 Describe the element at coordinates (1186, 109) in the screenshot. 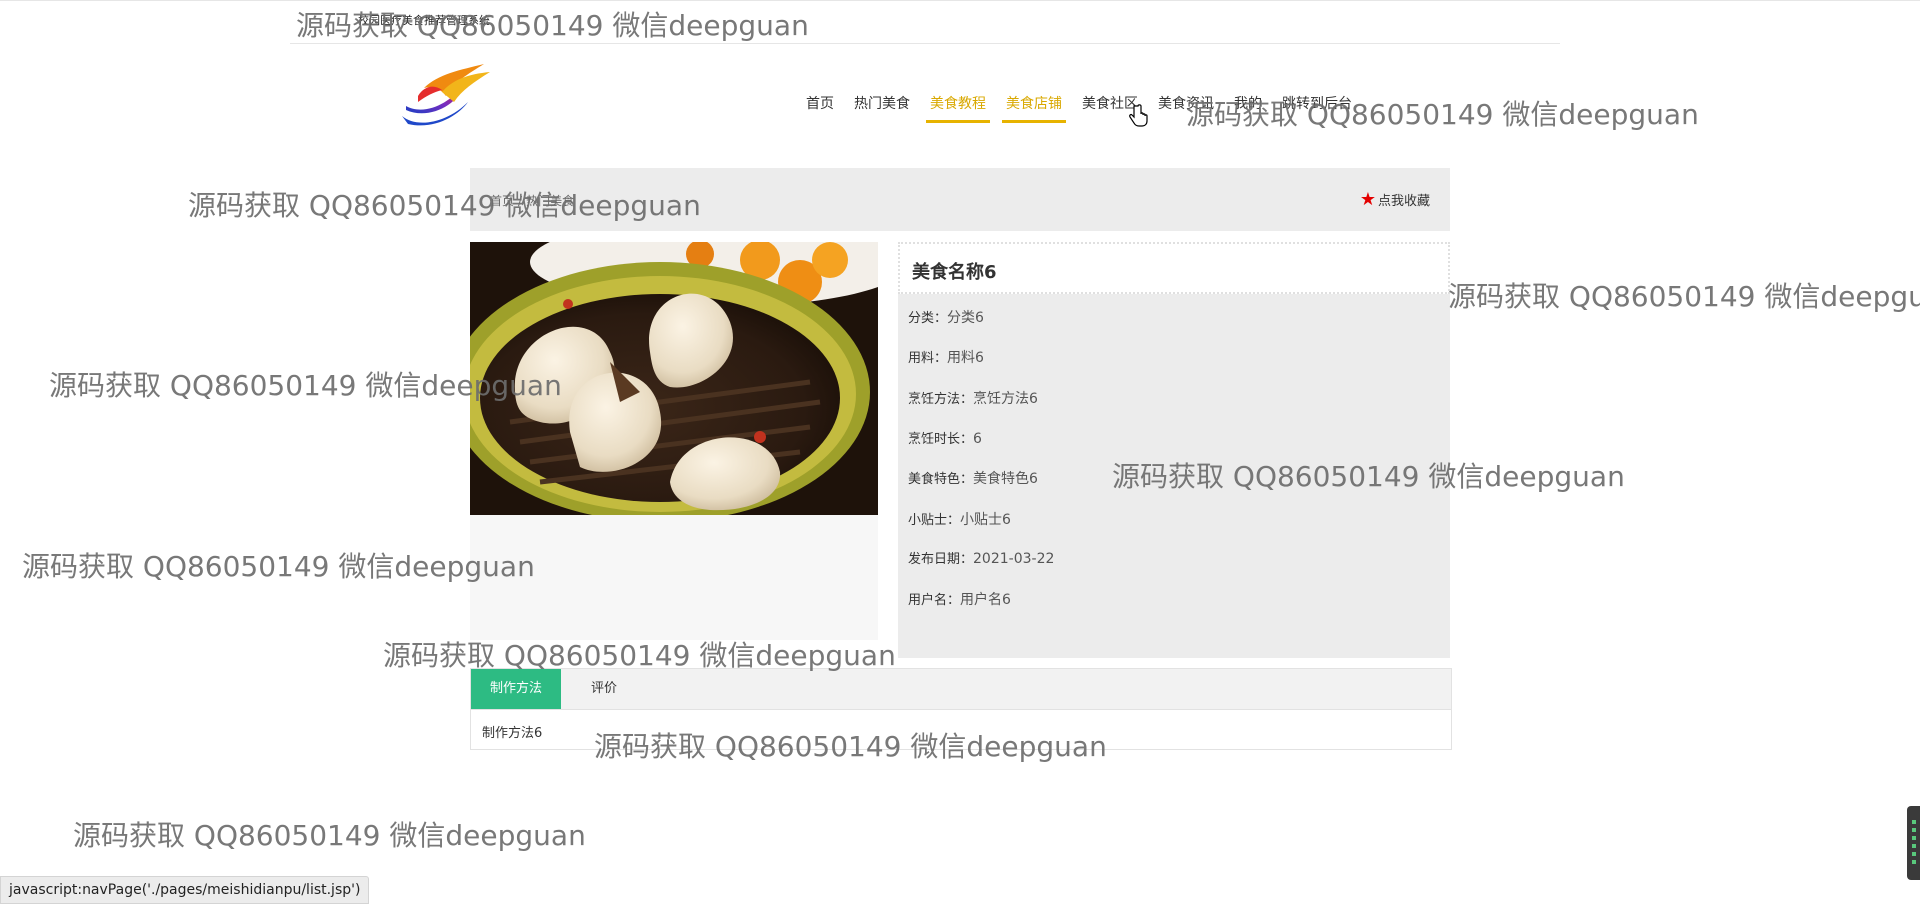

I see `nav-item-news: 美食资讯` at that location.